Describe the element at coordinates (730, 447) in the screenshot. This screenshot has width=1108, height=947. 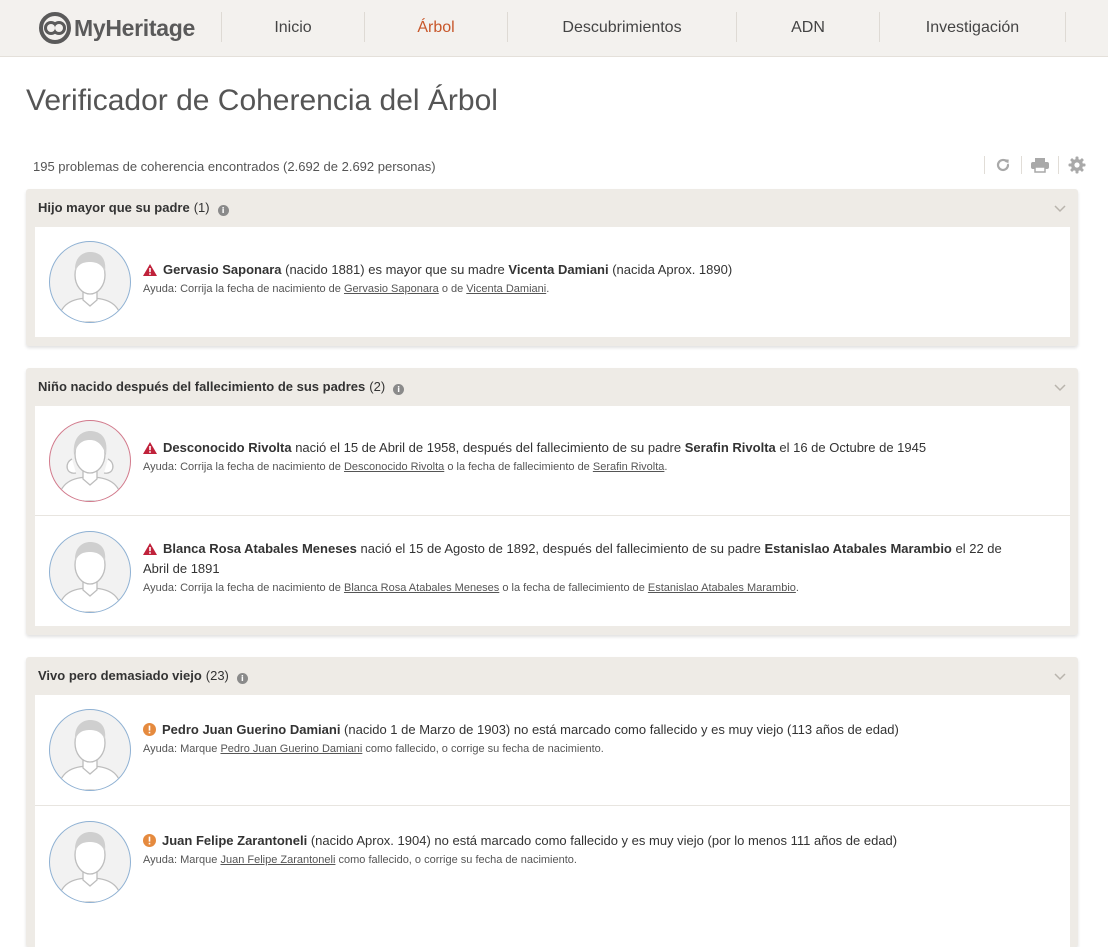
I see `person-name: Serafin Rivolta` at that location.